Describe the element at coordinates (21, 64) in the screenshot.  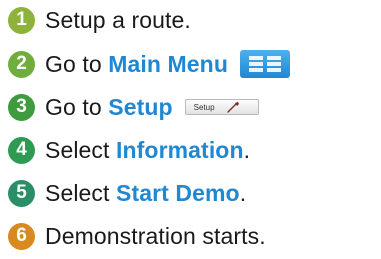
I see `step-number-badge: 2` at that location.